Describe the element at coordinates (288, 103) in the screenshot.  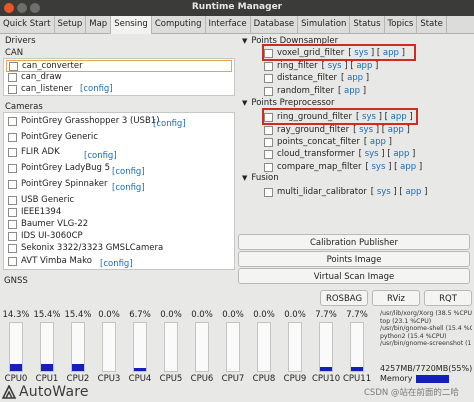
I see `points-preprocessor-group: ▼ Points Preprocessor` at that location.